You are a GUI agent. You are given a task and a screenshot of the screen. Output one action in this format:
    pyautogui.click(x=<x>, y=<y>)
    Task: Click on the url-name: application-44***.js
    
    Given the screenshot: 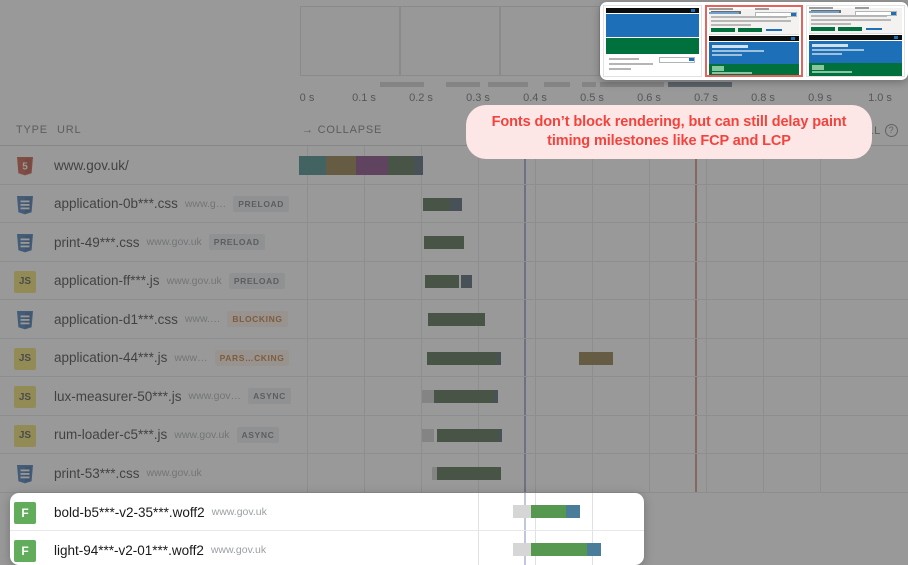 What is the action you would take?
    pyautogui.click(x=111, y=358)
    